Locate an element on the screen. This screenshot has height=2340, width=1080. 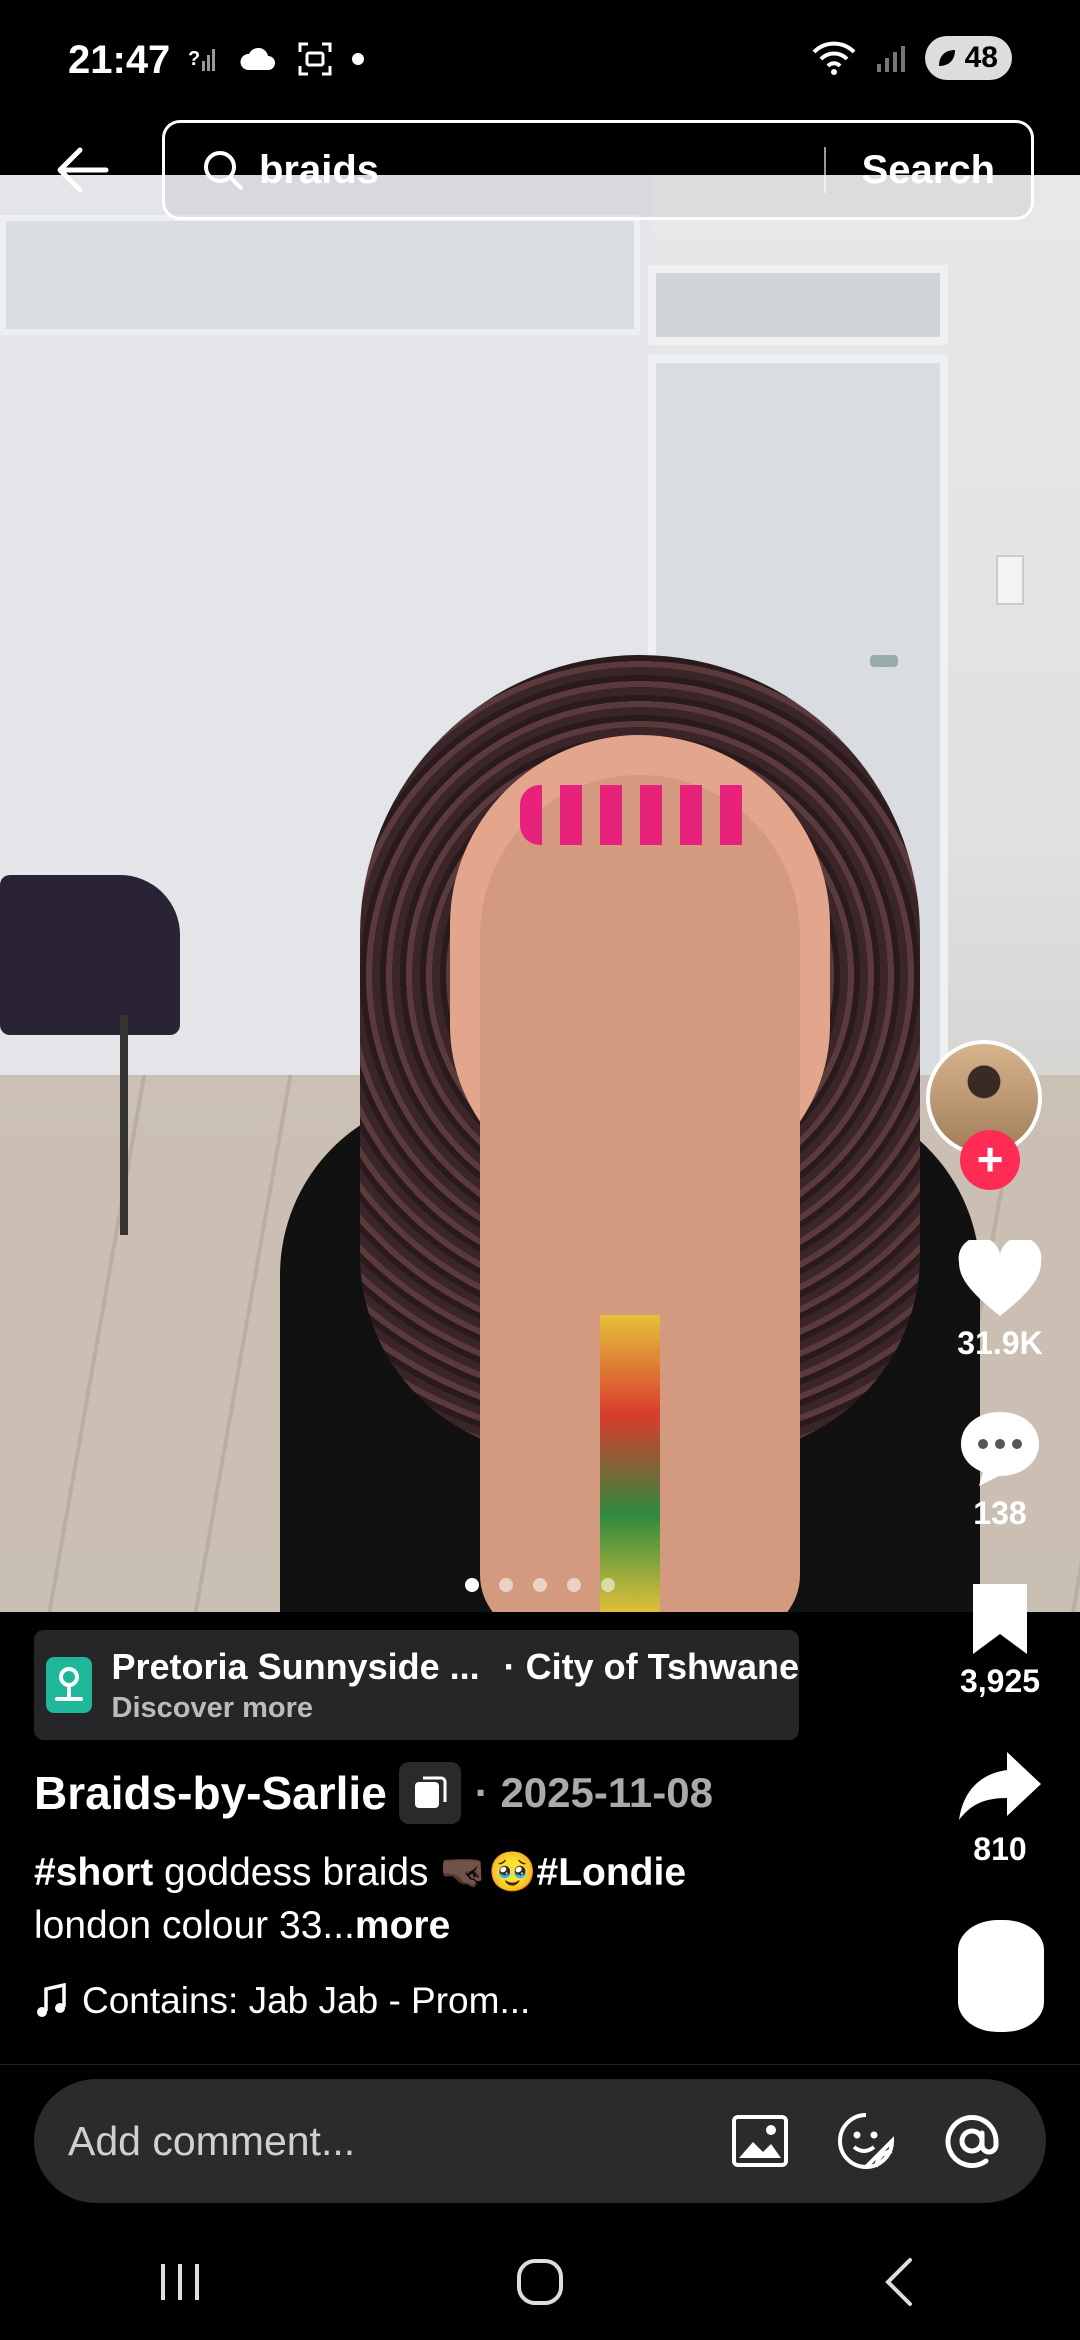
comment-count: 138 is located at coordinates (1000, 1513).